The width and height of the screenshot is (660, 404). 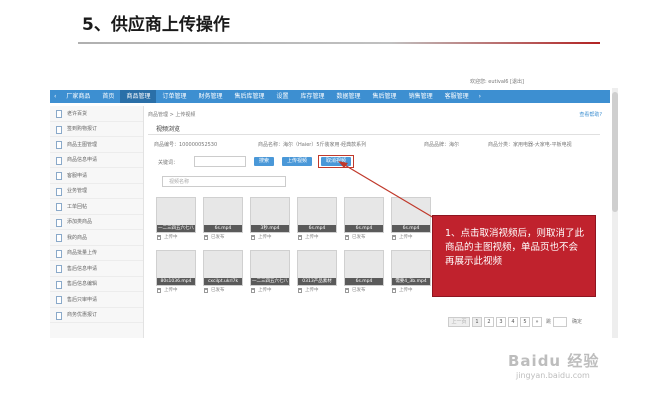 What do you see at coordinates (96, 253) in the screenshot?
I see `sidebar-item: 商品批量上传` at bounding box center [96, 253].